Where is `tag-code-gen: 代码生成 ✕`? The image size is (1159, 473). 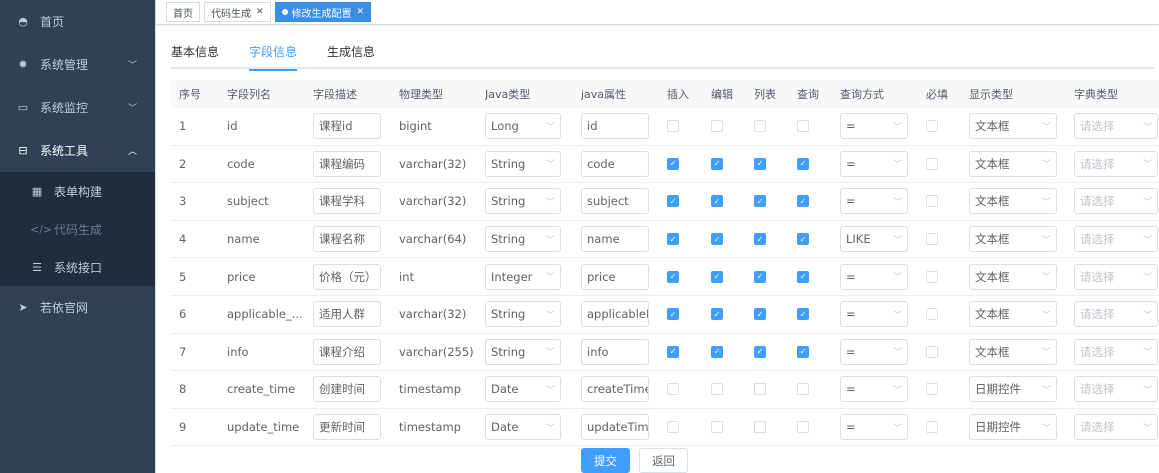
tag-code-gen: 代码生成 ✕ is located at coordinates (237, 12).